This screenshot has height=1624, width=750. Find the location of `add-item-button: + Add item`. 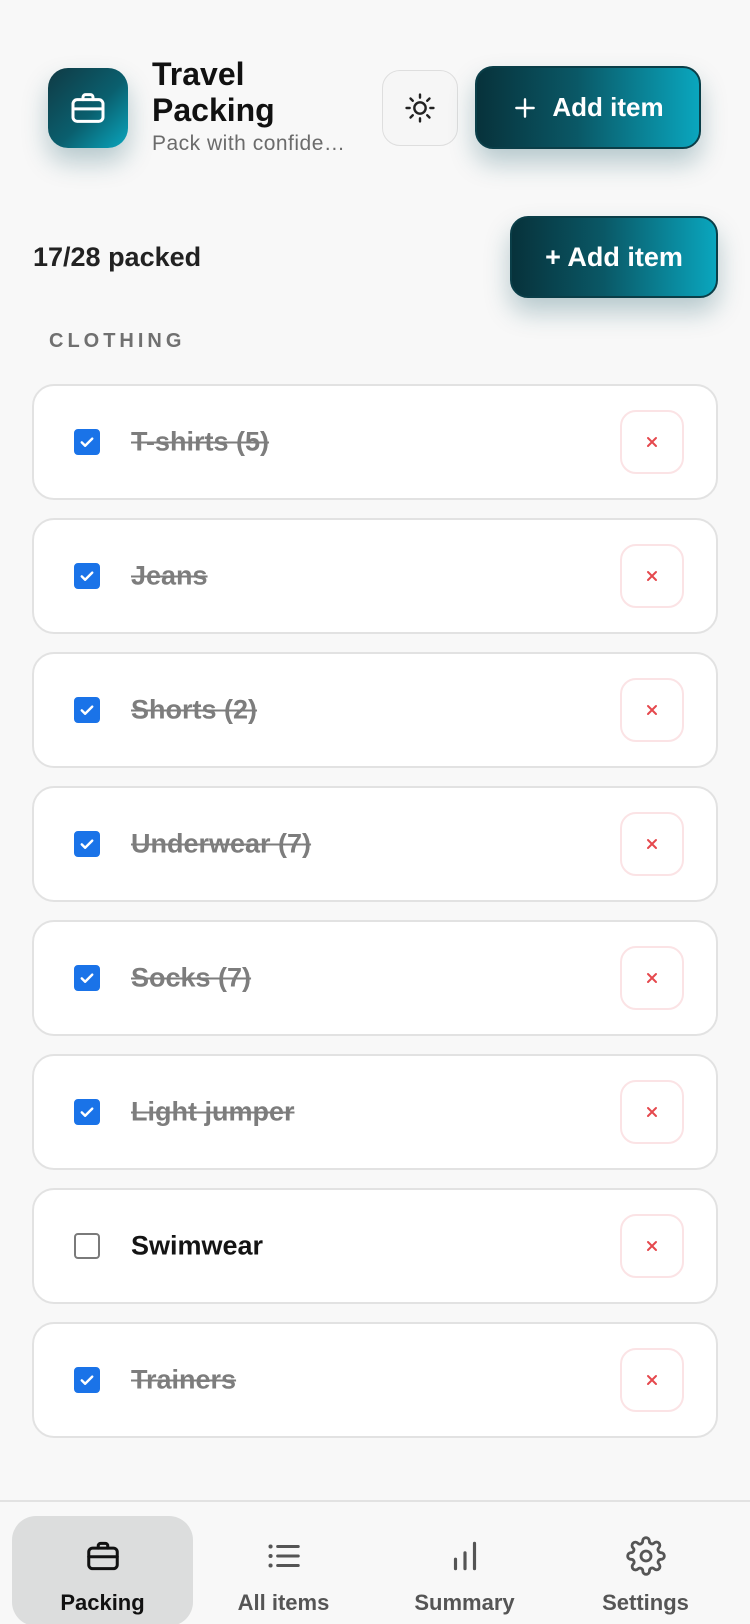

add-item-button: + Add item is located at coordinates (614, 257).